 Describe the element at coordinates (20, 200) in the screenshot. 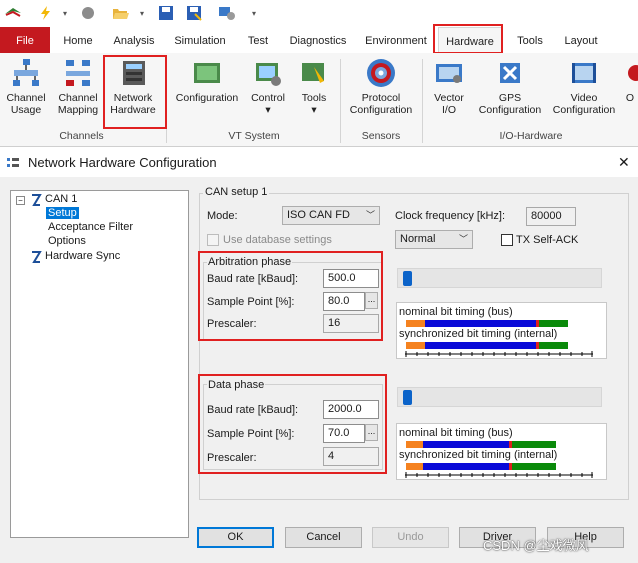

I see `tree-collapse-icon: −` at that location.